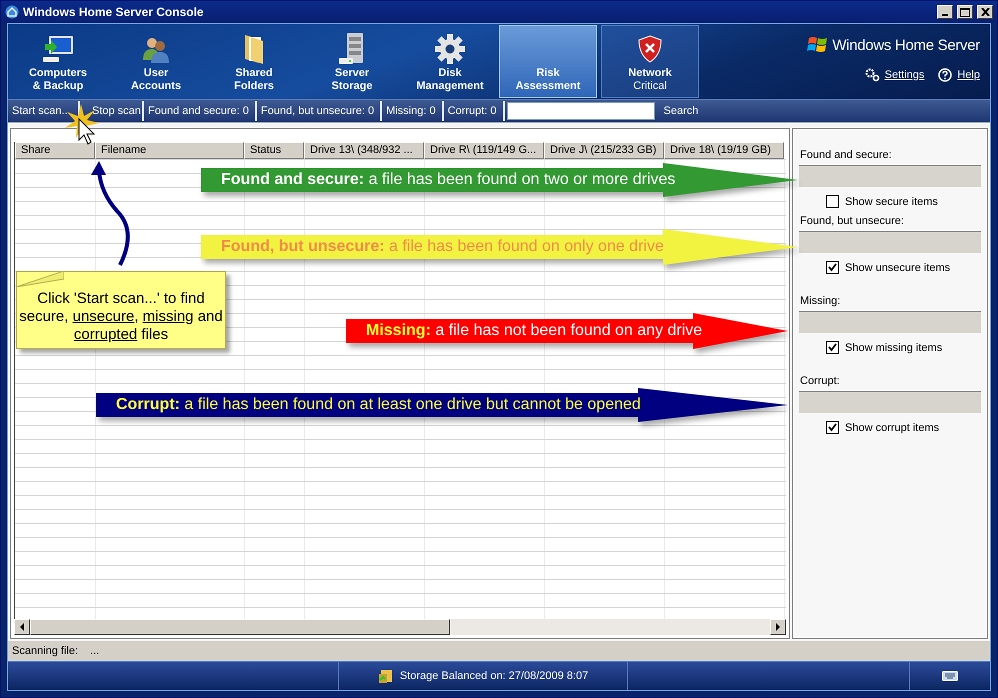 This screenshot has width=998, height=698. I want to click on filter-label: Corrupt:, so click(820, 381).